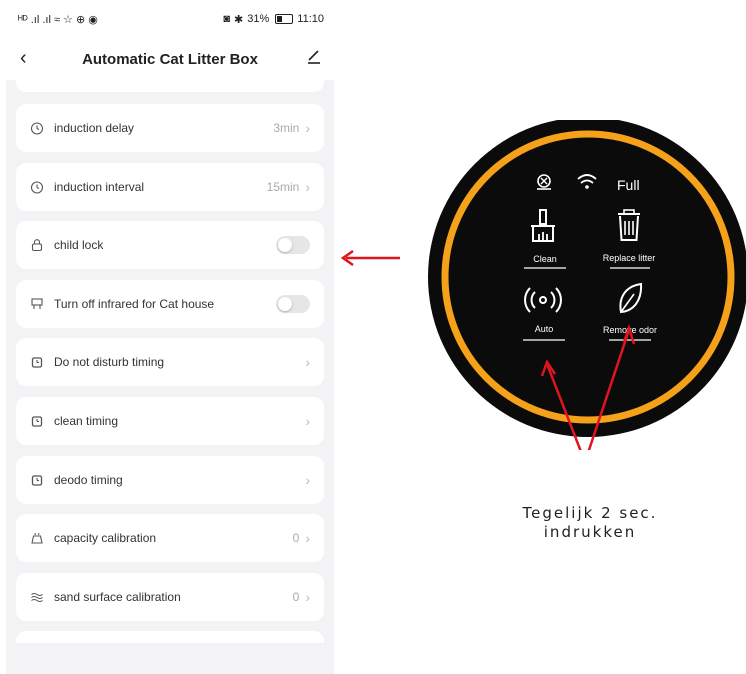  I want to click on edit-pencil-icon, so click(314, 58).